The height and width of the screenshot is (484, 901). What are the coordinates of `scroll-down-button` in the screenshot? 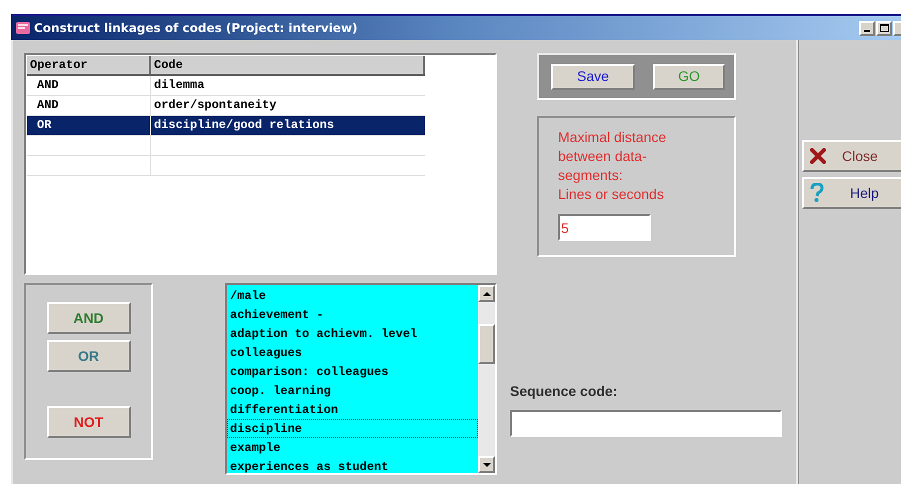 It's located at (486, 464).